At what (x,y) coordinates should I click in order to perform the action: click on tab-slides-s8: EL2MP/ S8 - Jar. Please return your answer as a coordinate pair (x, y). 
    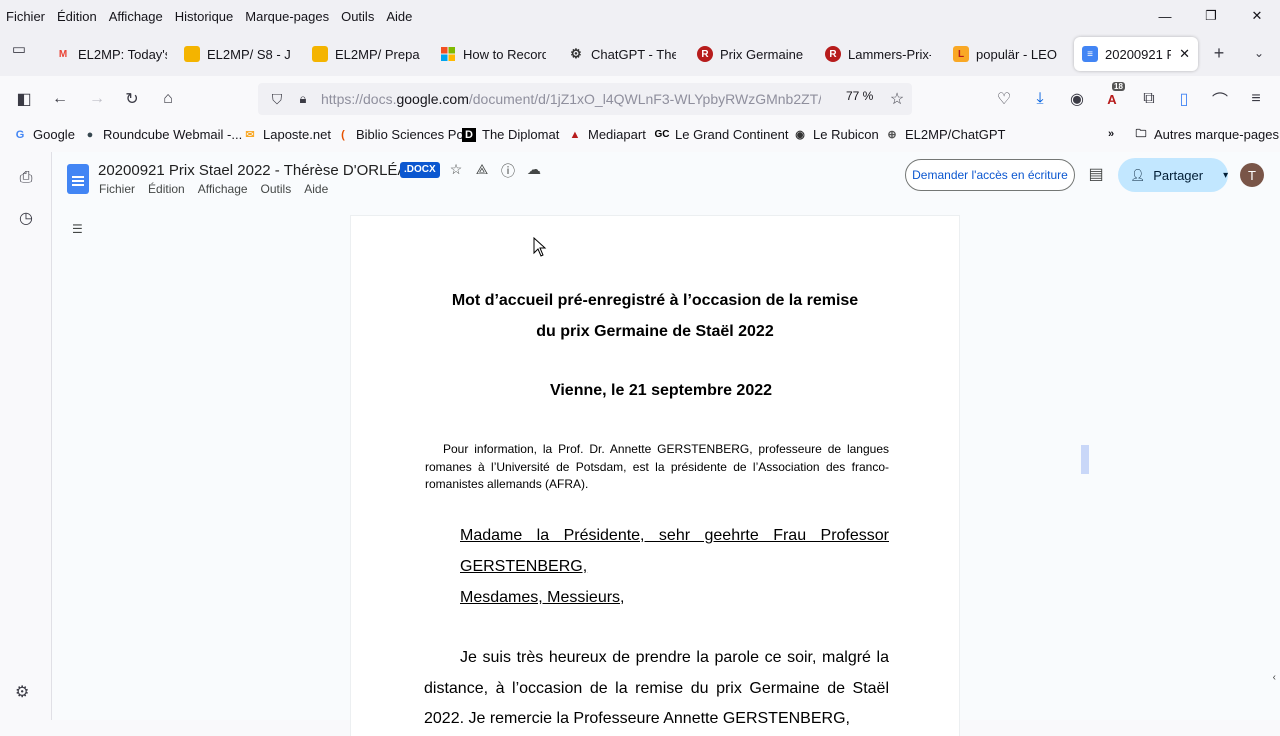
    Looking at the image, I should click on (237, 54).